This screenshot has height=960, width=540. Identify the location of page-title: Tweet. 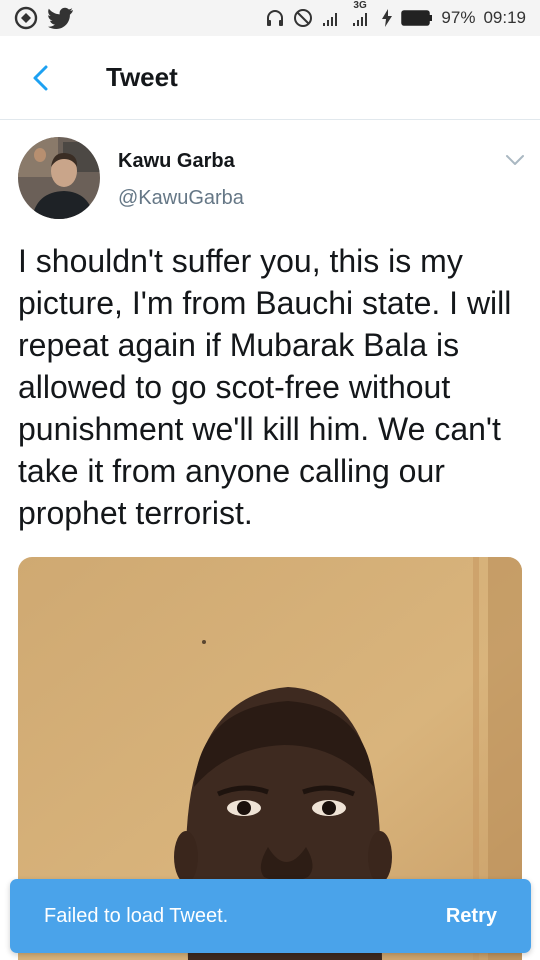
(142, 77).